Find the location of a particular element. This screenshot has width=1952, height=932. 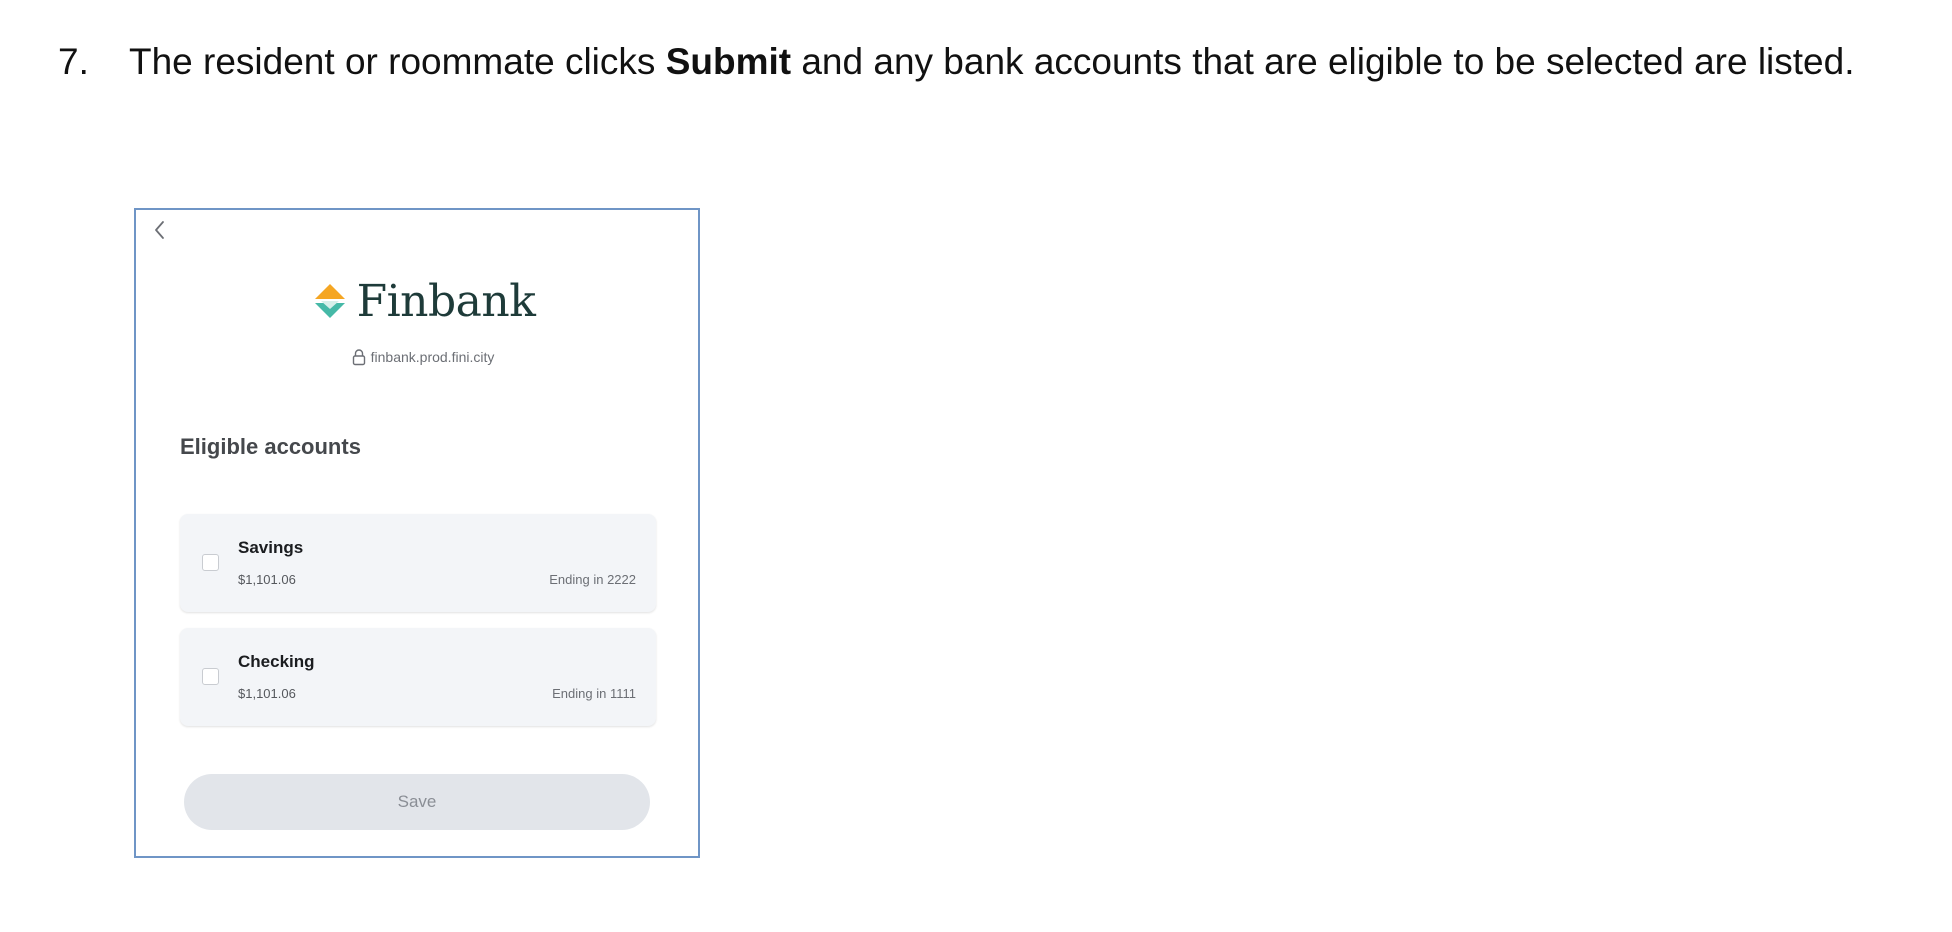

bank-logo: Finbank is located at coordinates (417, 301).